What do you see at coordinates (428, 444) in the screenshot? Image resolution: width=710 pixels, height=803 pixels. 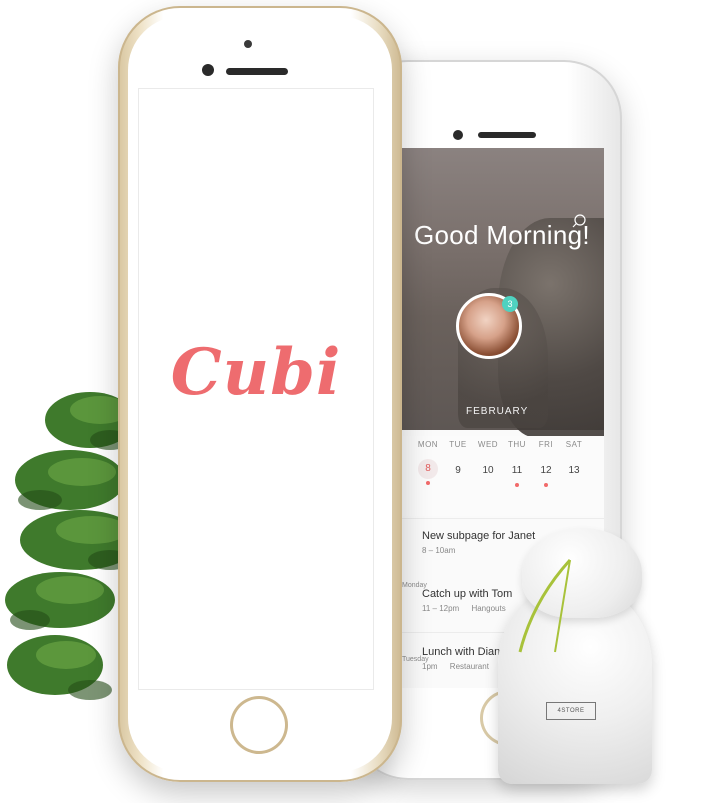 I see `day-name: MON` at bounding box center [428, 444].